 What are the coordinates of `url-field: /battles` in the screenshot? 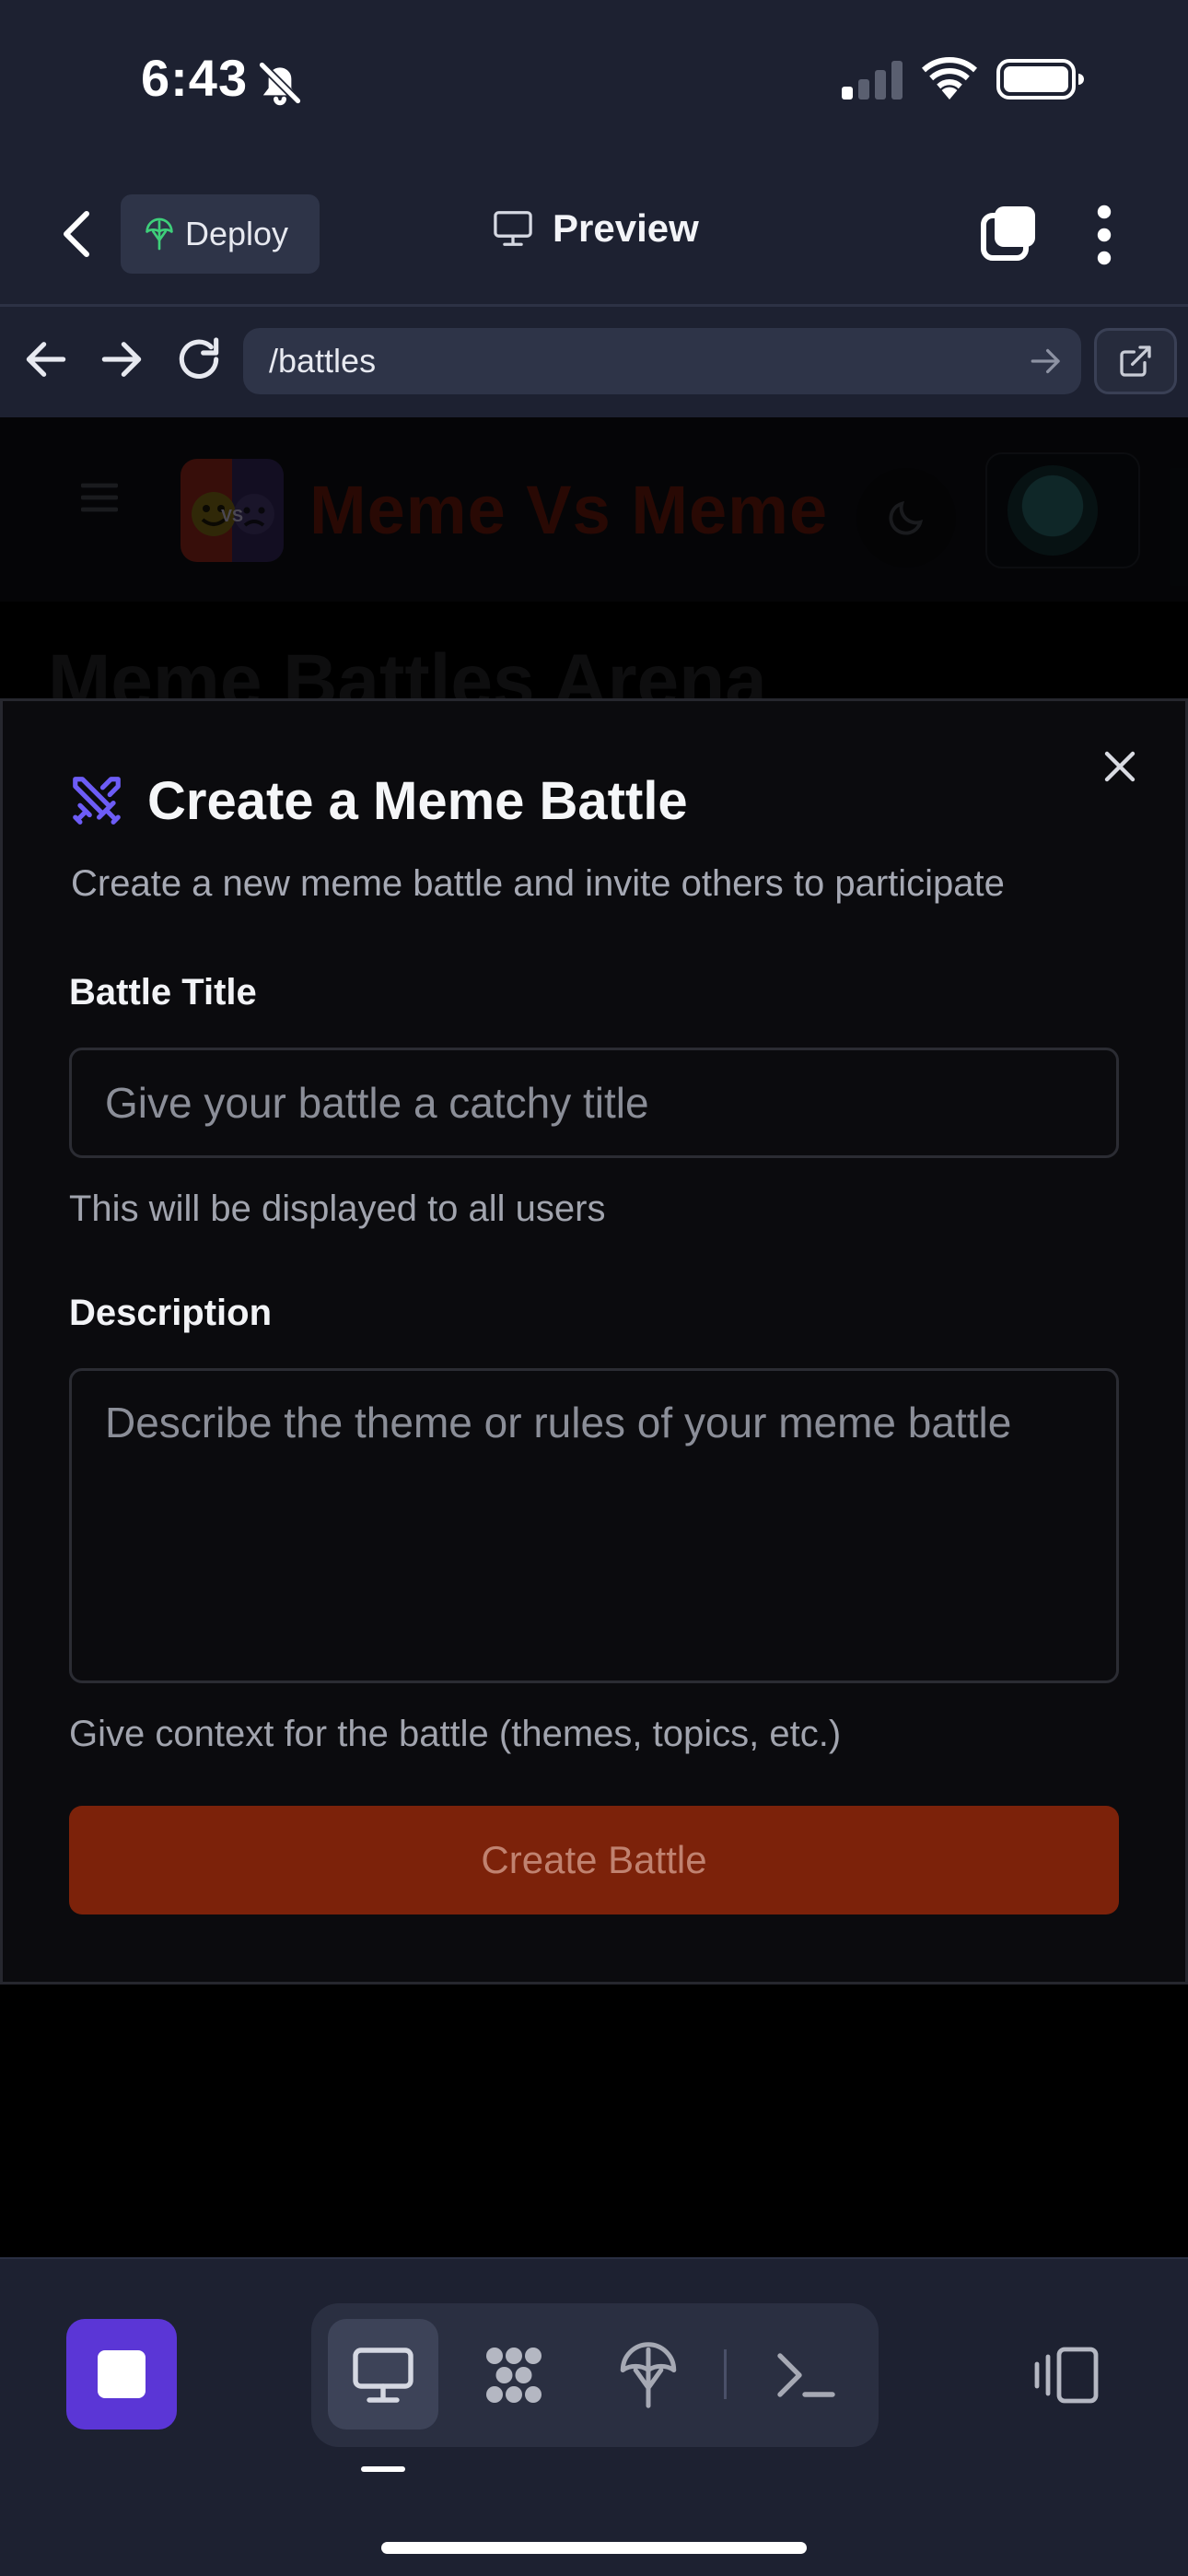 It's located at (662, 361).